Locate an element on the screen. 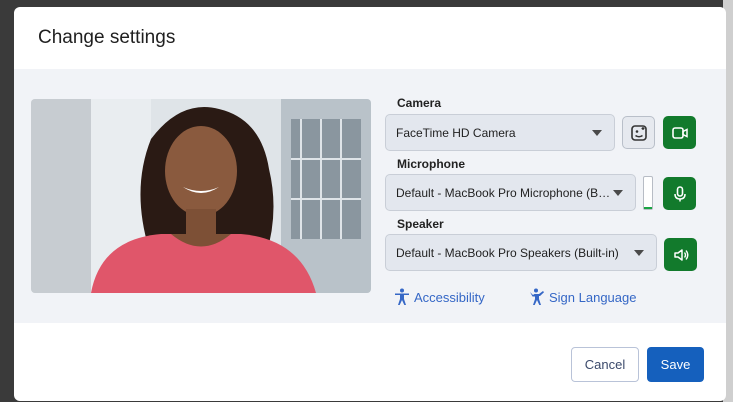 Image resolution: width=733 pixels, height=402 pixels. speaker-test-button is located at coordinates (680, 254).